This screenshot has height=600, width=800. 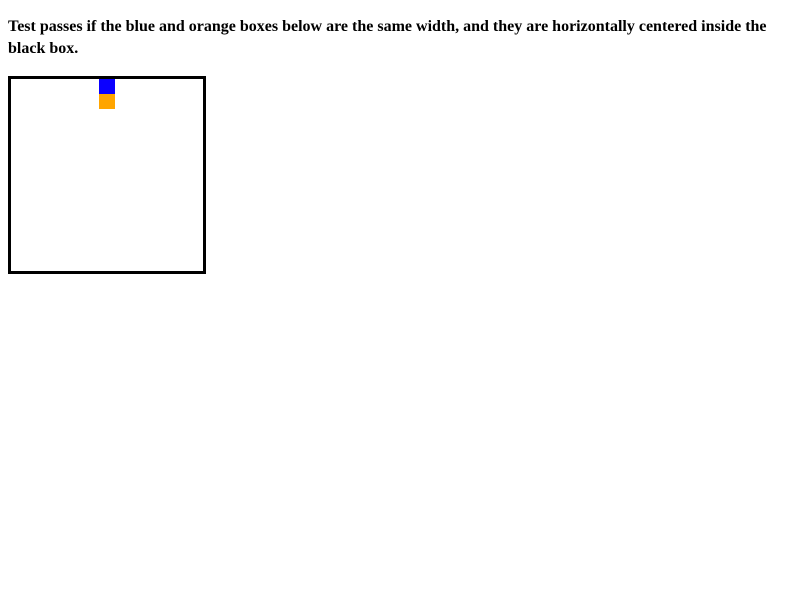 What do you see at coordinates (107, 101) in the screenshot?
I see `orange-box` at bounding box center [107, 101].